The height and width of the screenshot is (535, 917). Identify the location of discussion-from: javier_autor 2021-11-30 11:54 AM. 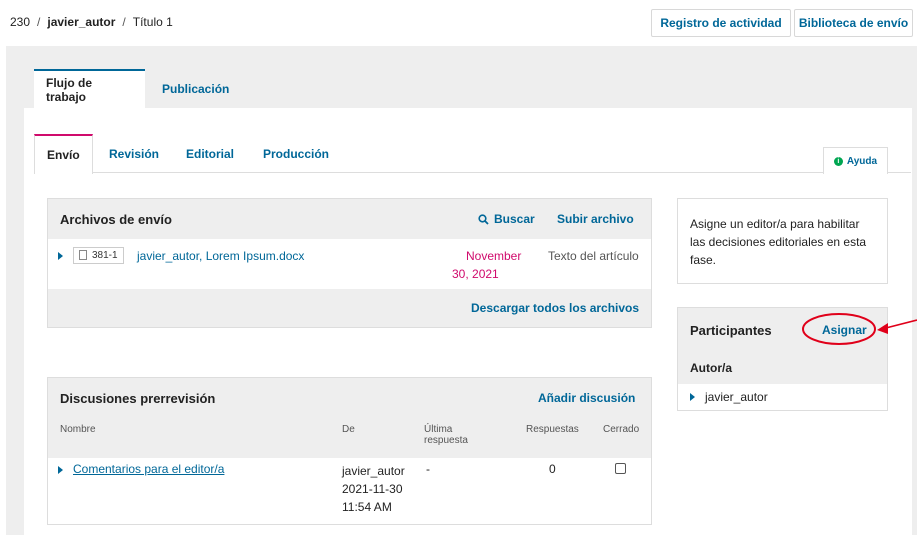
(373, 489).